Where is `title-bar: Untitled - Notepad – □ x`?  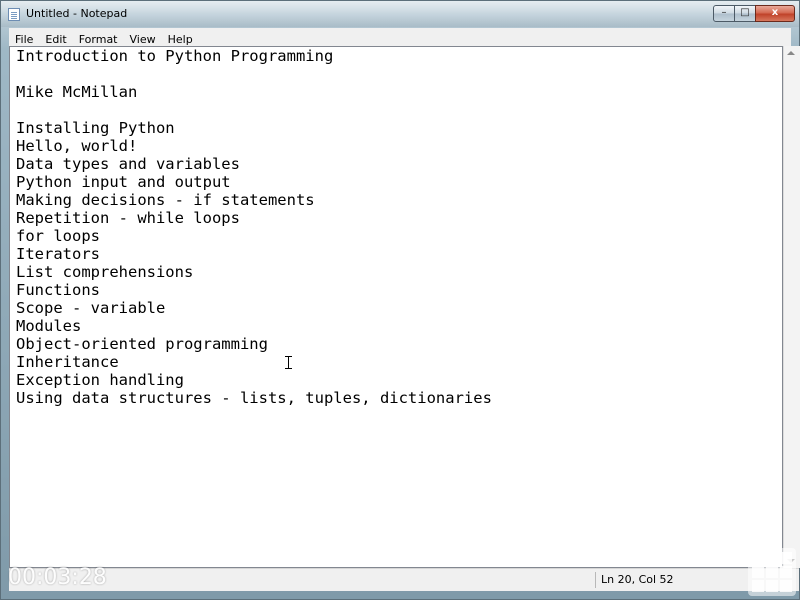 title-bar: Untitled - Notepad – □ x is located at coordinates (400, 14).